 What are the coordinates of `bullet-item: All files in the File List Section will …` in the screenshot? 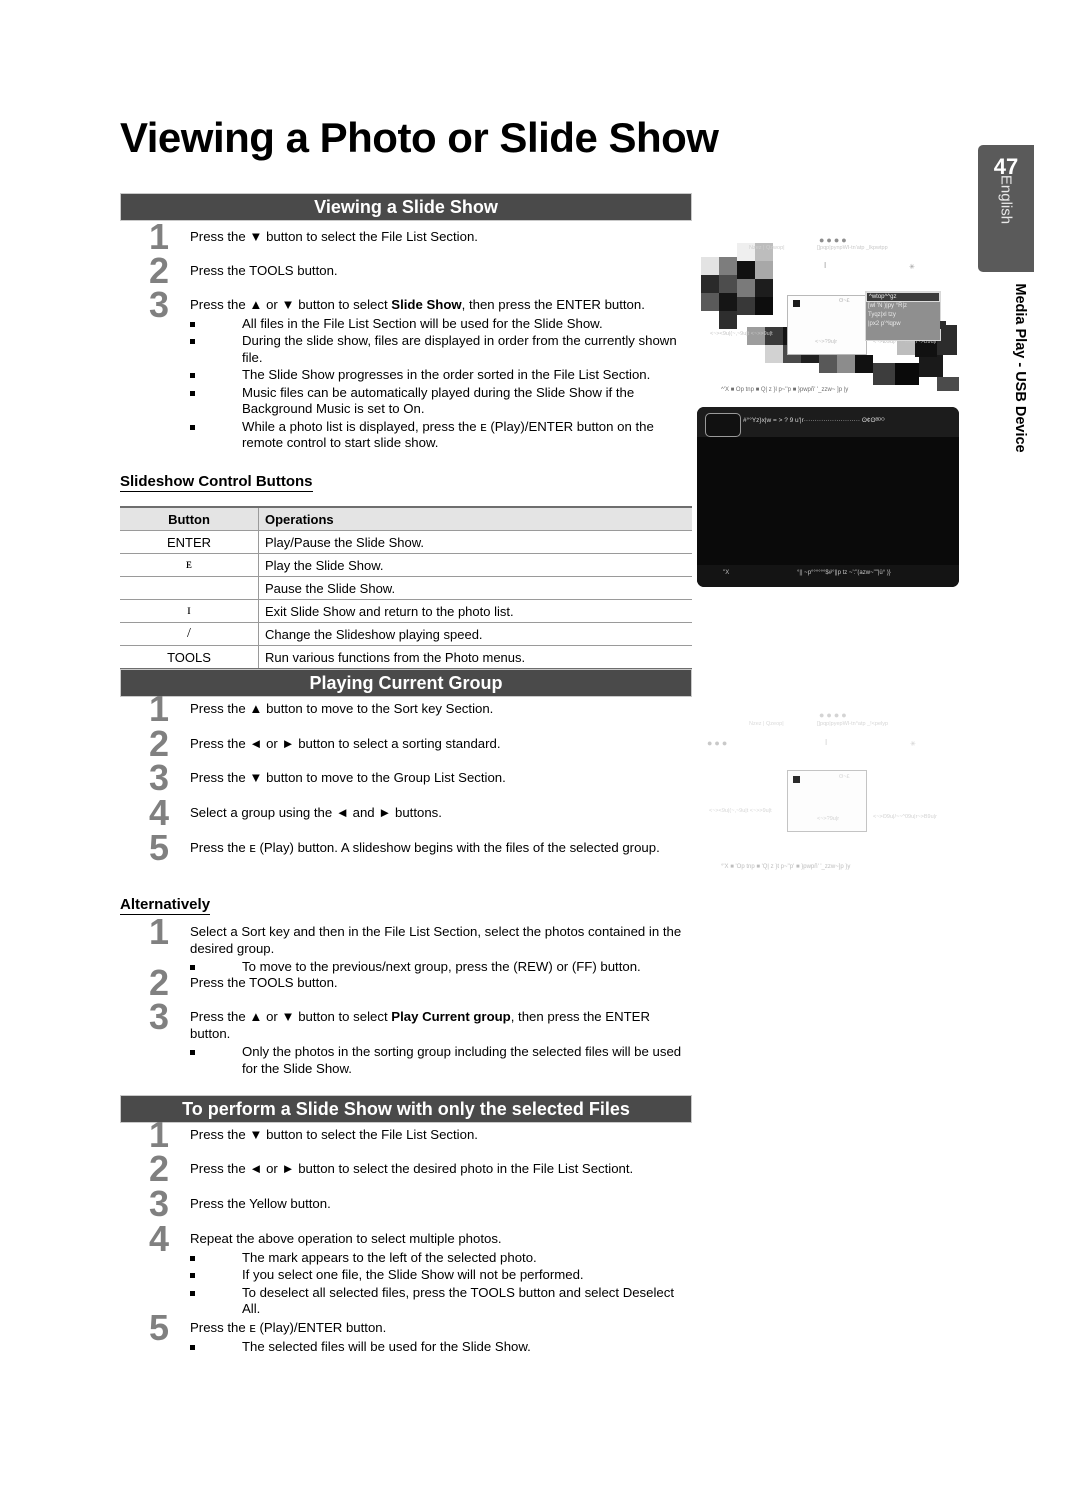 It's located at (441, 324).